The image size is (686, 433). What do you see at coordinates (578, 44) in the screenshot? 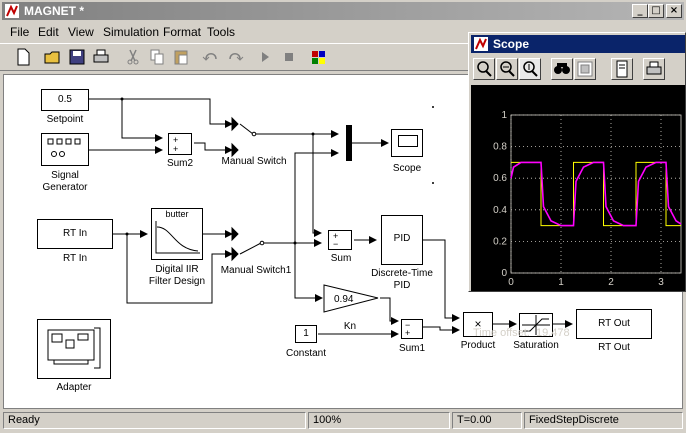
I see `scope-title-bar: Scope` at bounding box center [578, 44].